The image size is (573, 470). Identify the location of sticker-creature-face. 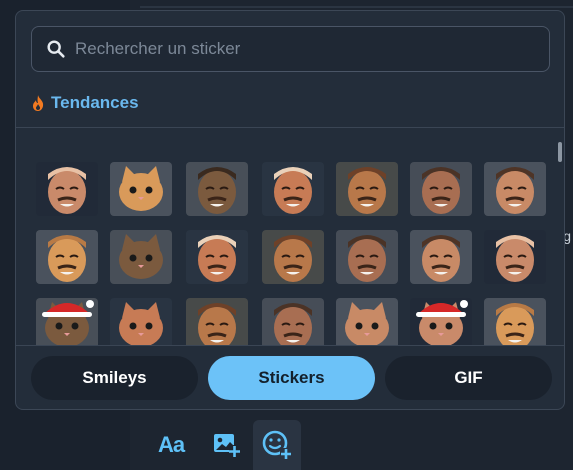
(217, 320).